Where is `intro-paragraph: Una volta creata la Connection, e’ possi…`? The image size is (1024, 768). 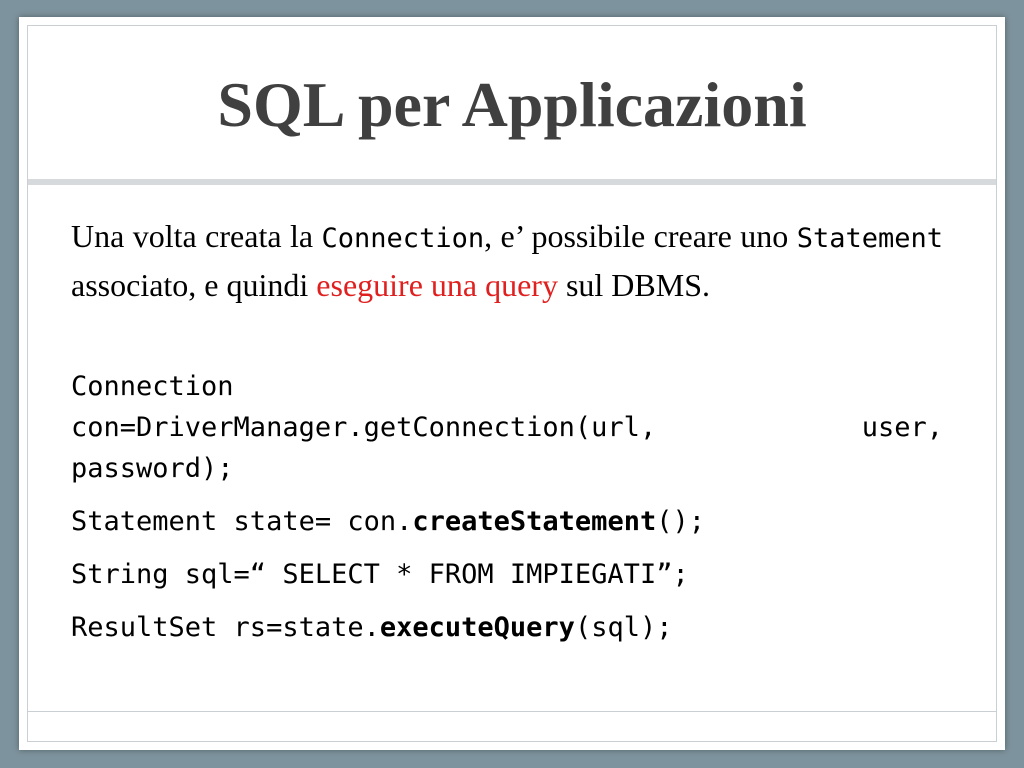 intro-paragraph: Una volta creata la Connection, e’ possi… is located at coordinates (507, 260).